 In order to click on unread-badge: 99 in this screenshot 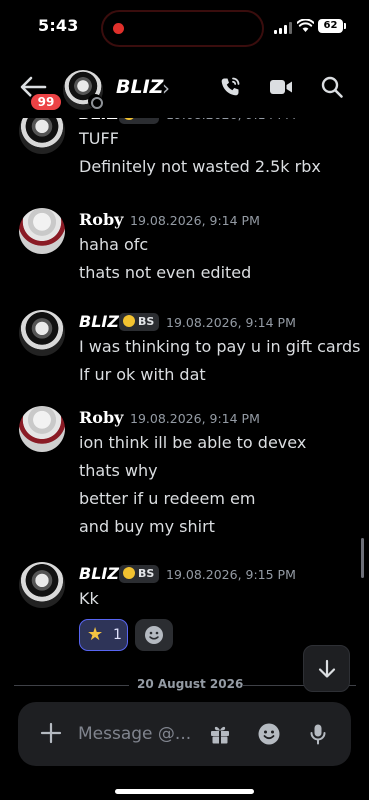, I will do `click(46, 102)`.